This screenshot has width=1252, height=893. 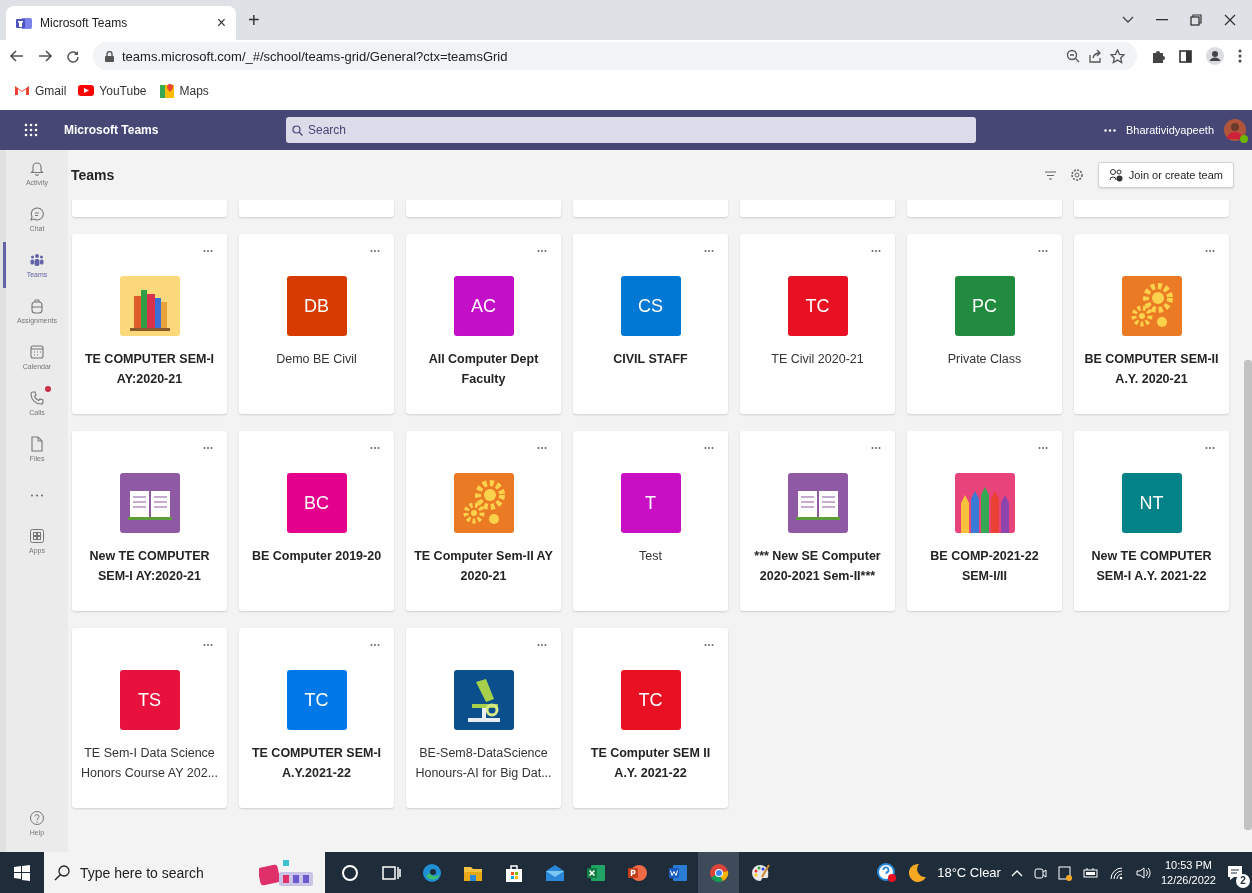 What do you see at coordinates (917, 872) in the screenshot?
I see `moon-icon` at bounding box center [917, 872].